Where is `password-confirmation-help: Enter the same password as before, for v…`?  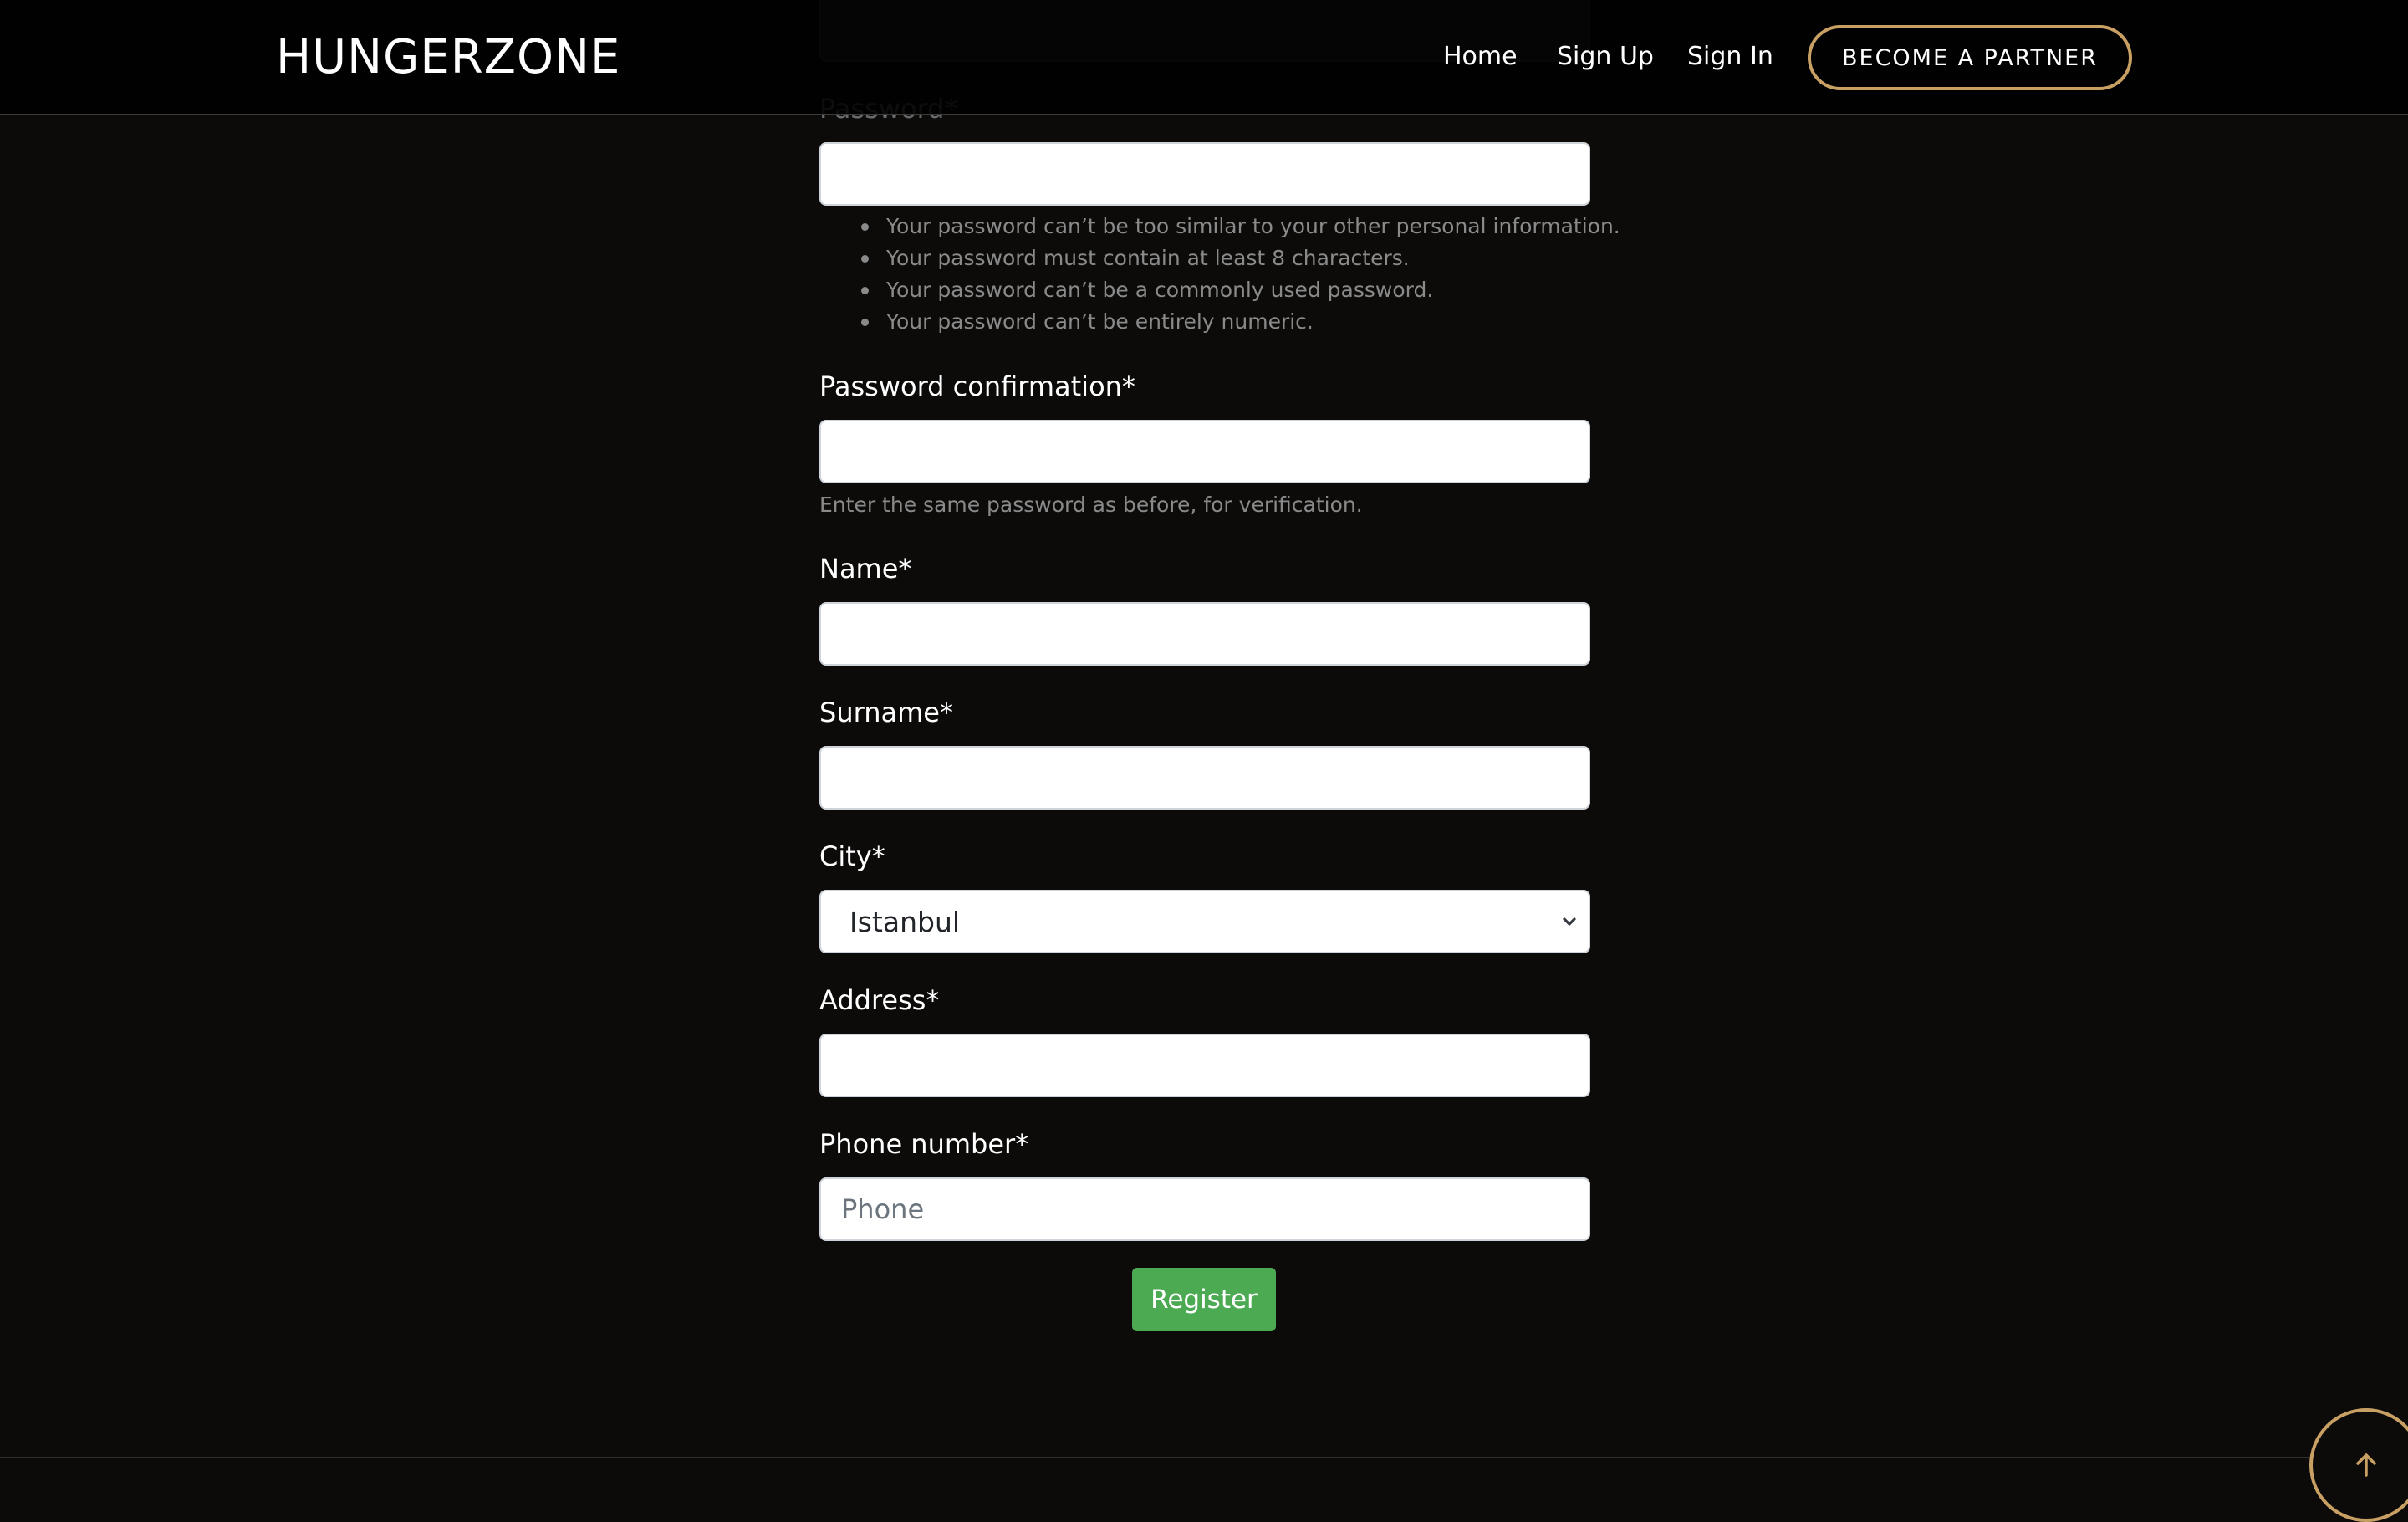 password-confirmation-help: Enter the same password as before, for v… is located at coordinates (1091, 505).